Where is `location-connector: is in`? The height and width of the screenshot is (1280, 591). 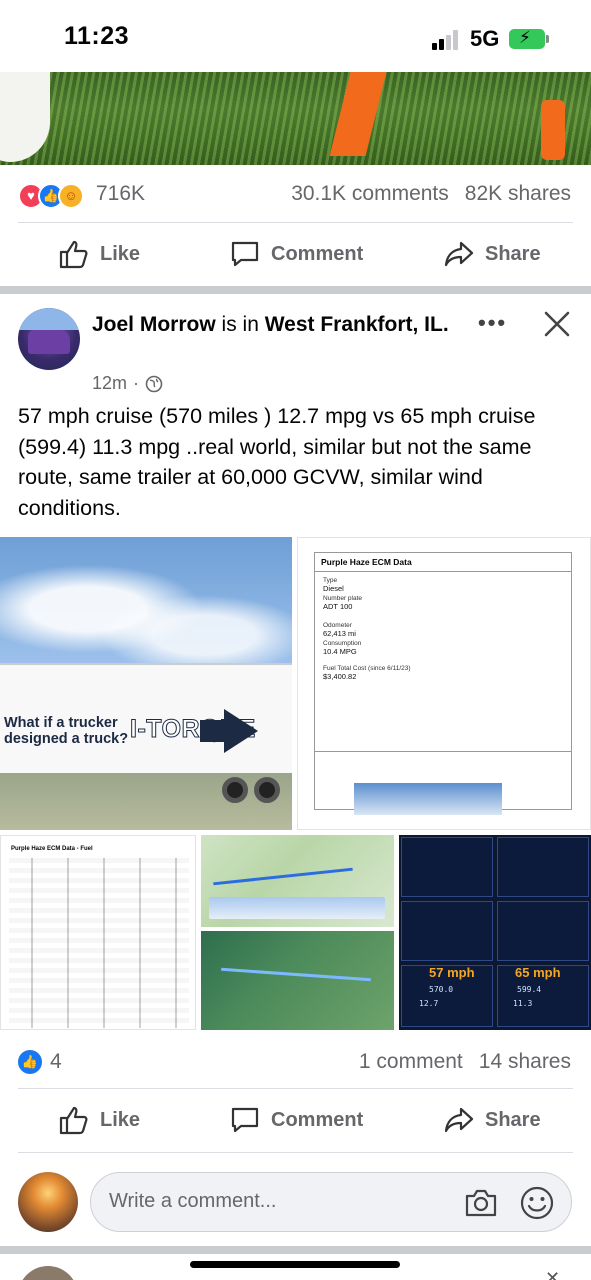 location-connector: is in is located at coordinates (240, 324).